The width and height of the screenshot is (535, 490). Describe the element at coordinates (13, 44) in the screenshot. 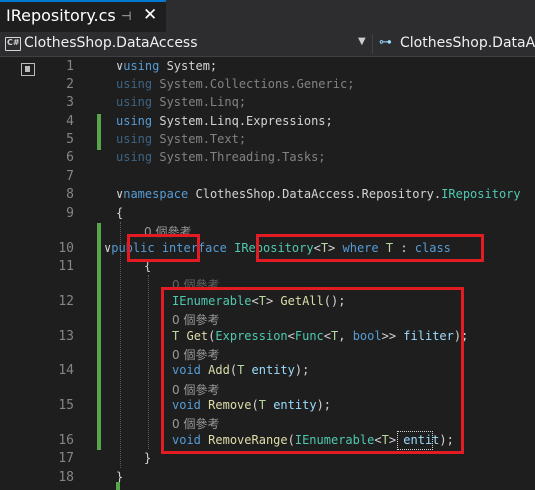

I see `csharp-project-icon` at that location.